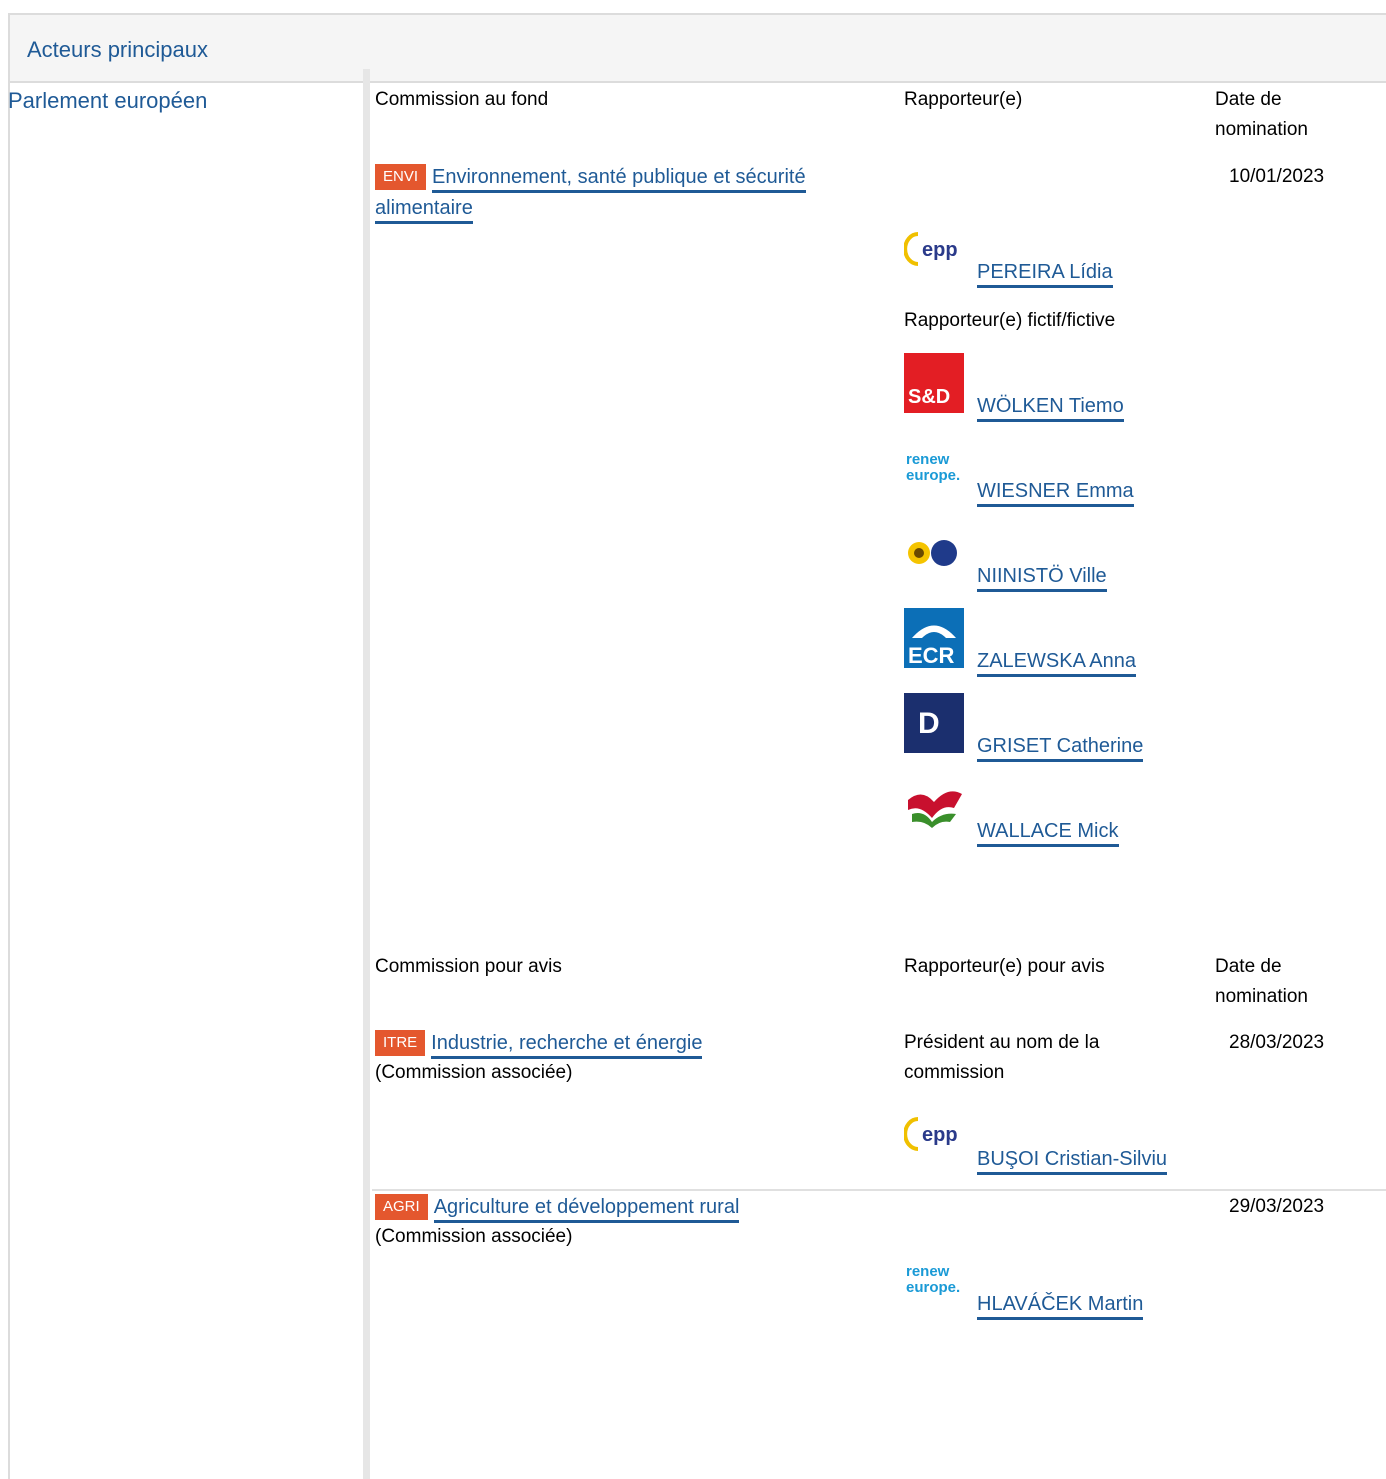  Describe the element at coordinates (1056, 663) in the screenshot. I see `shadow-link-3: ZALEWSKA Anna` at that location.